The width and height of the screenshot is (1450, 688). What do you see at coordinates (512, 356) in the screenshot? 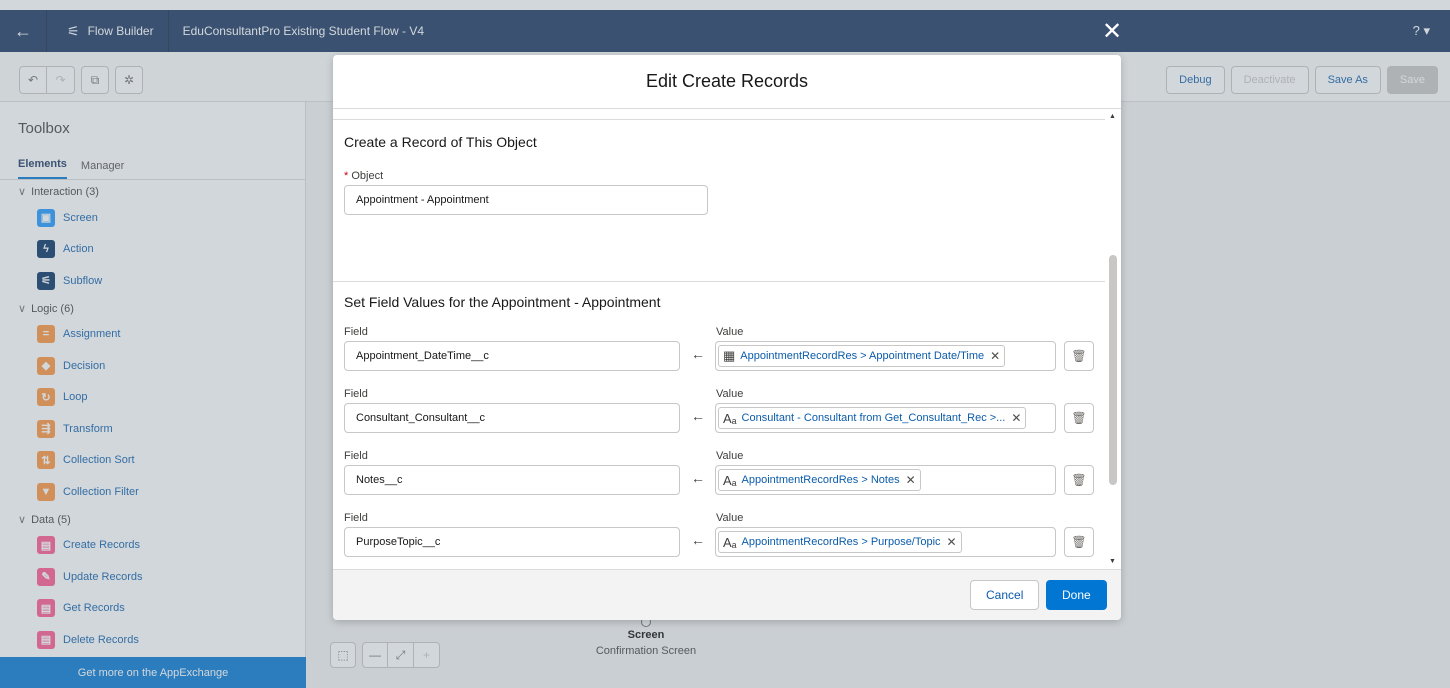
I see `field-input: Appointment_DateTime__c` at bounding box center [512, 356].